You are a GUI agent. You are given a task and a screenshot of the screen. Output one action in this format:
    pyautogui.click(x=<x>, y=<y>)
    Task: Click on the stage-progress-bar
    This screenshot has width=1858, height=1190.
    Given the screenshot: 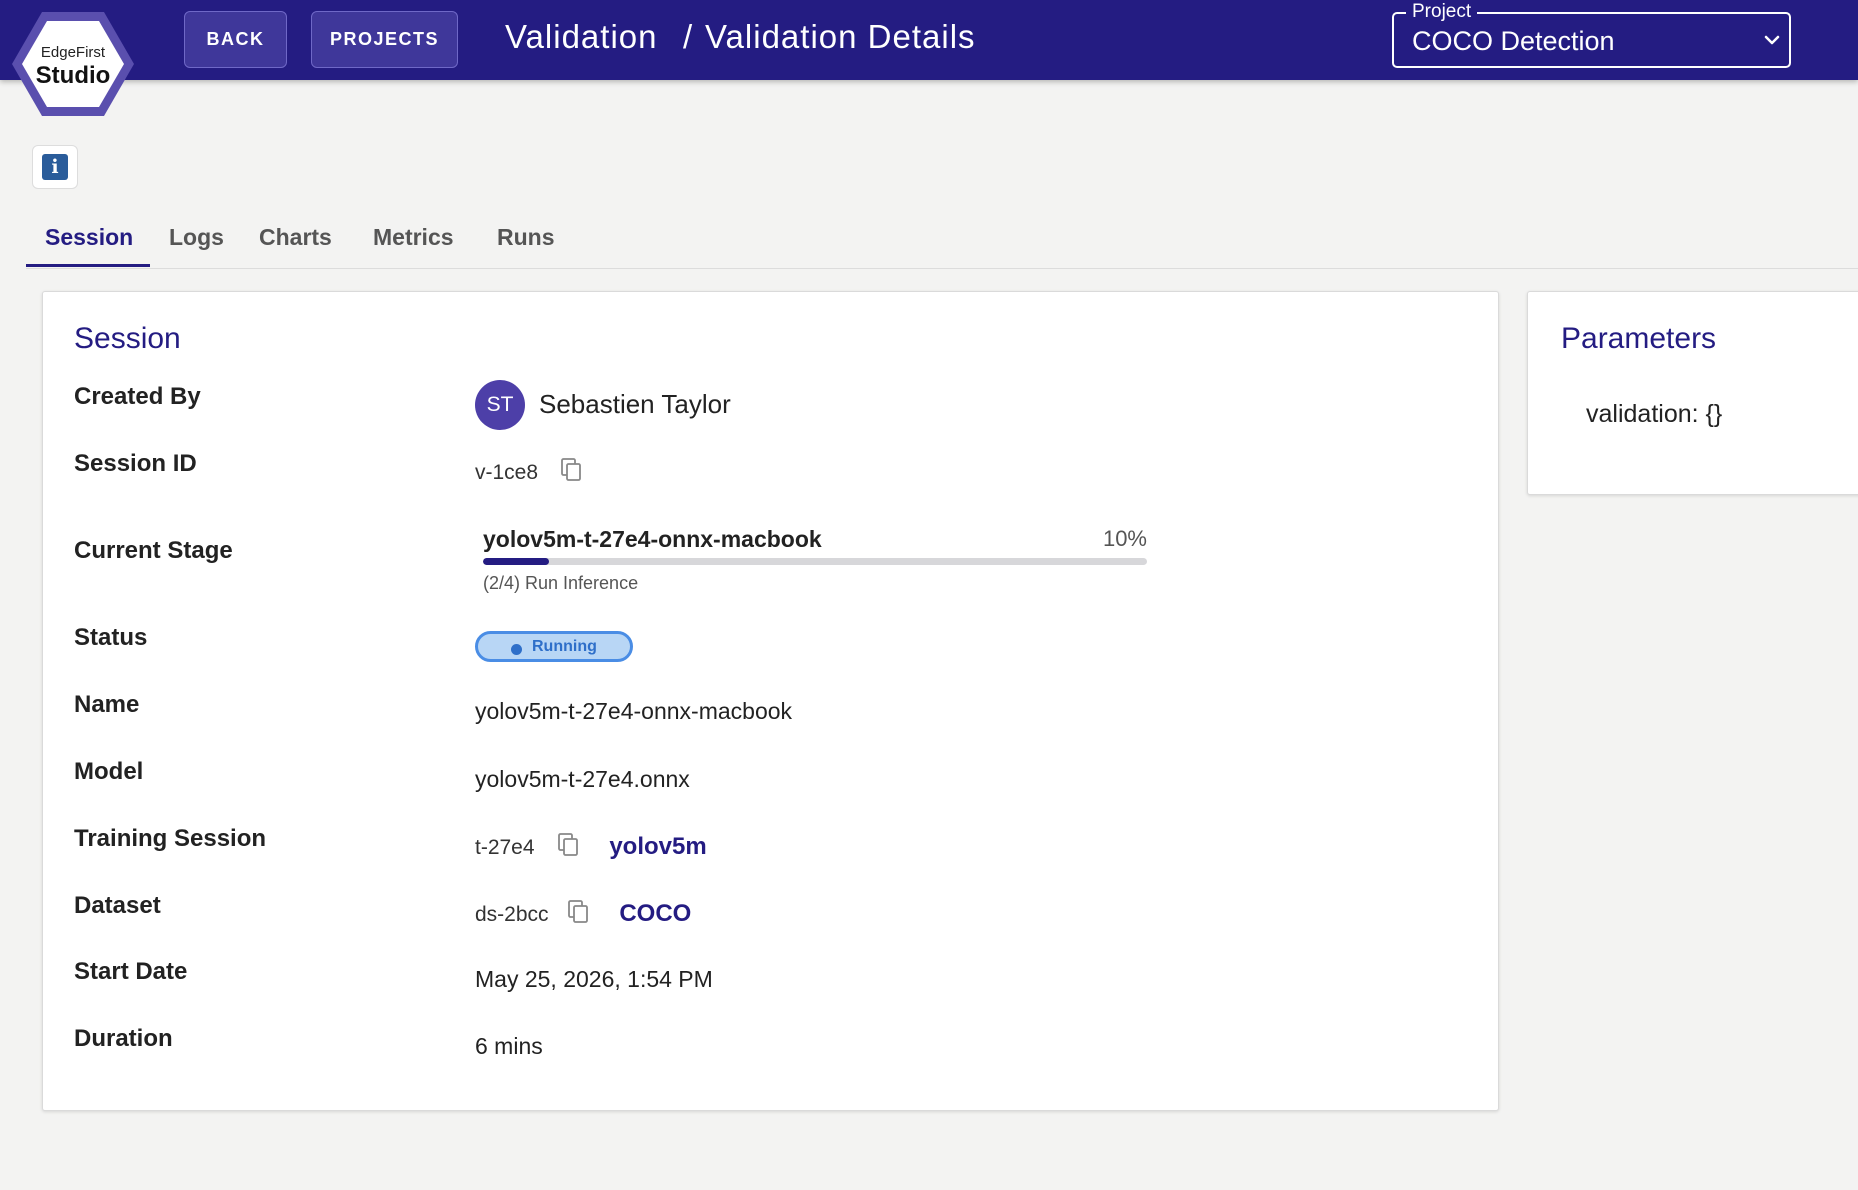 What is the action you would take?
    pyautogui.click(x=815, y=561)
    